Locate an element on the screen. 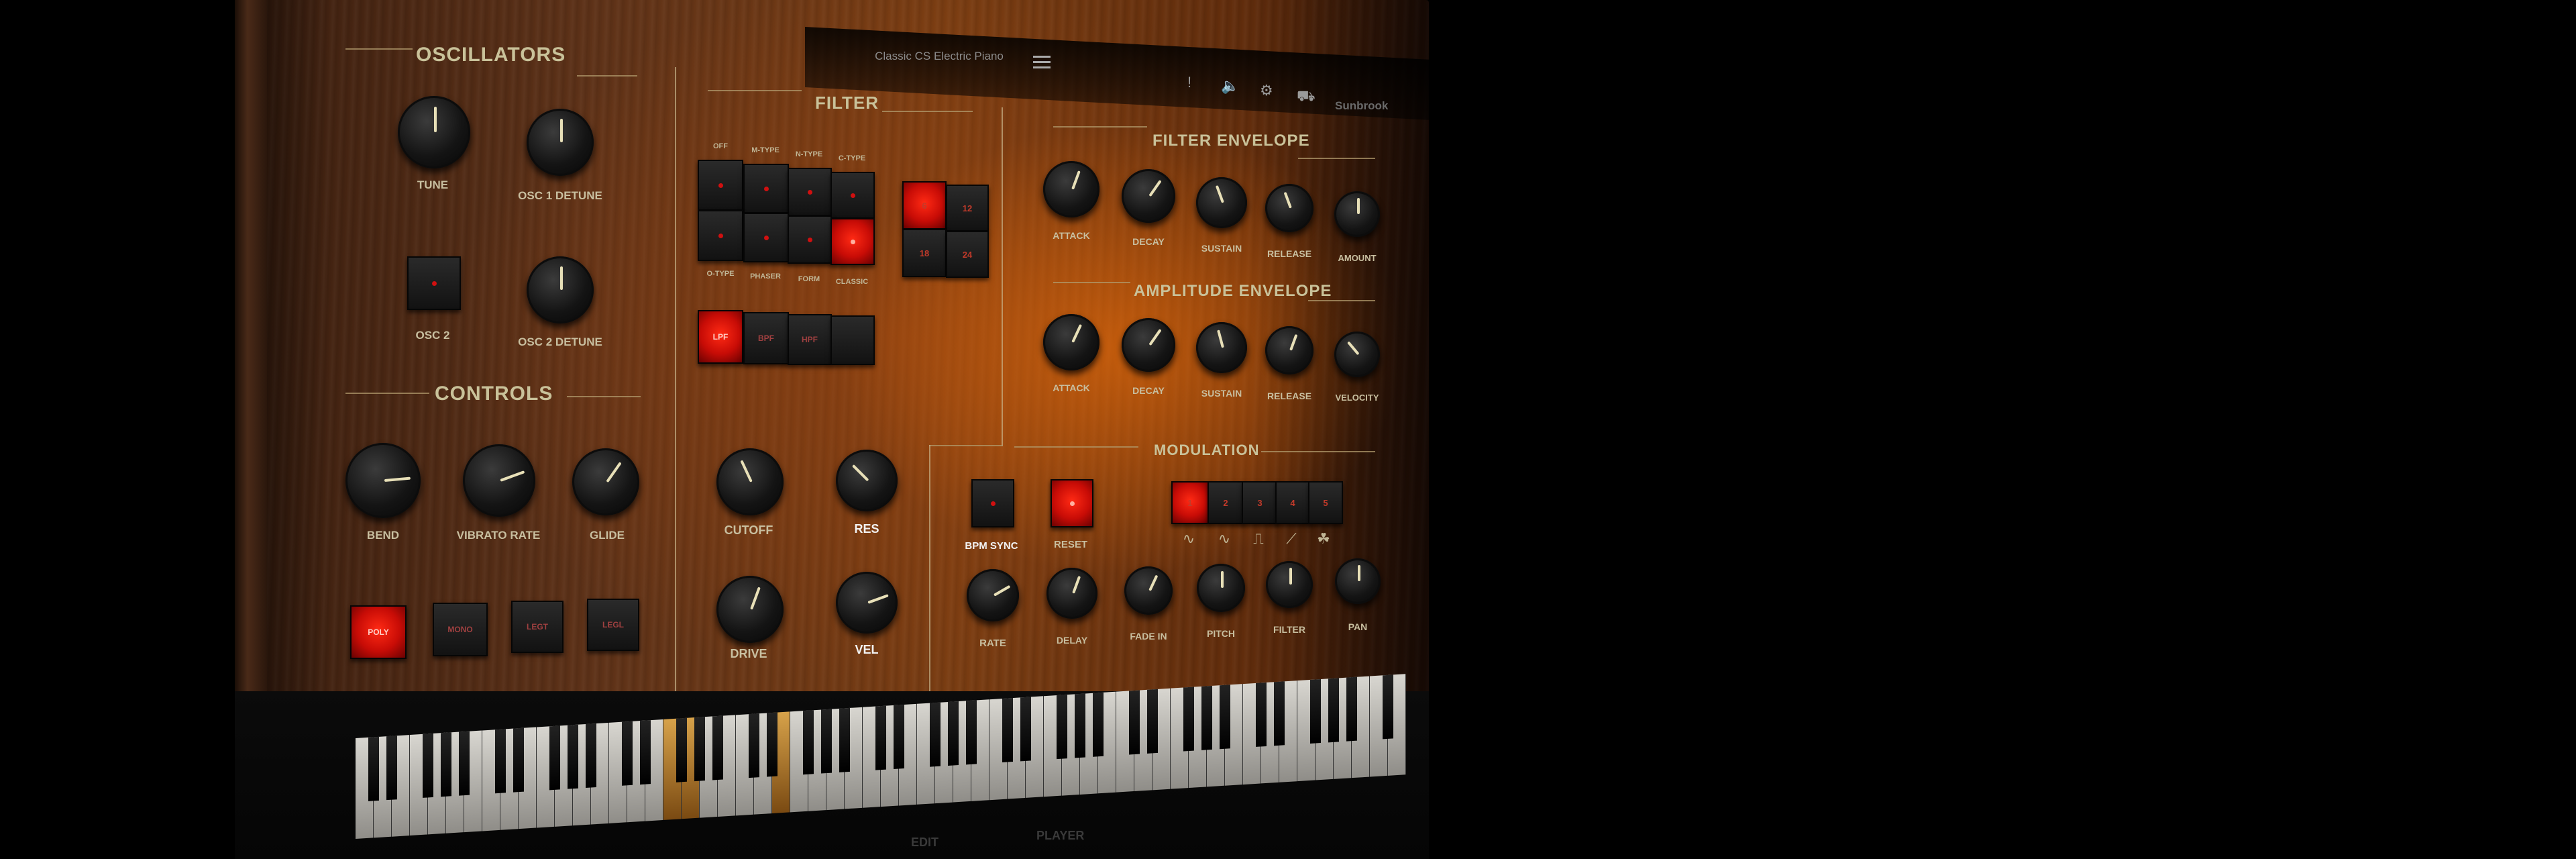 This screenshot has height=859, width=2576. tune-knob is located at coordinates (434, 132).